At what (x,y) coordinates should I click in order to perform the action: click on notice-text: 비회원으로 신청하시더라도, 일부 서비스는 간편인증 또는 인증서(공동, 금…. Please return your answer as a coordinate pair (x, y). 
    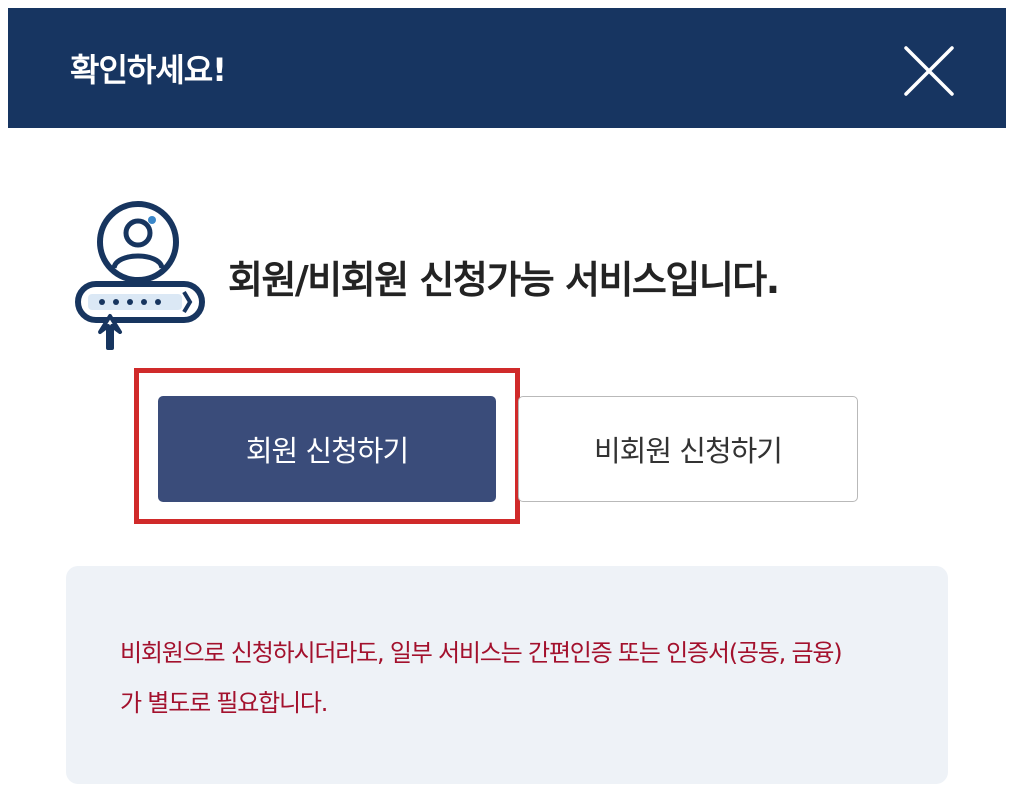
    Looking at the image, I should click on (520, 678).